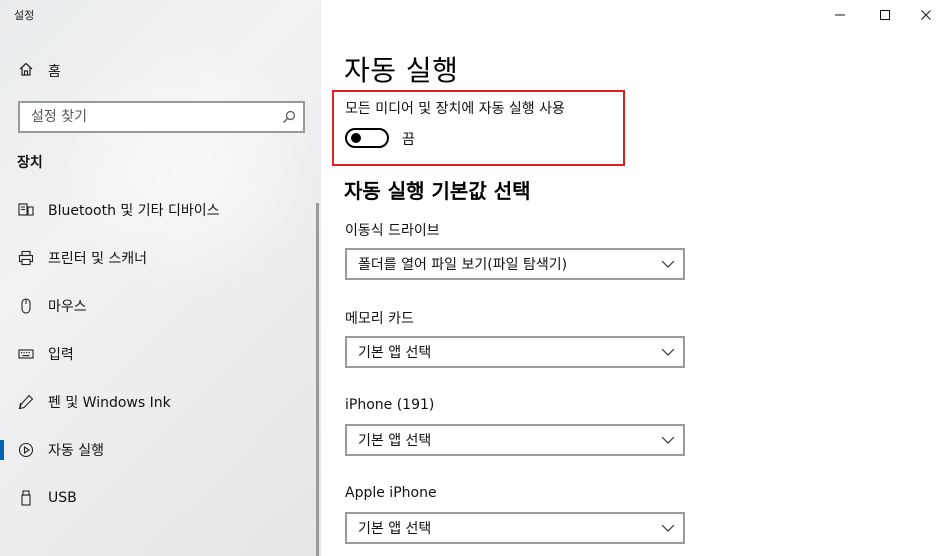 The image size is (949, 556). I want to click on search-icon, so click(289, 117).